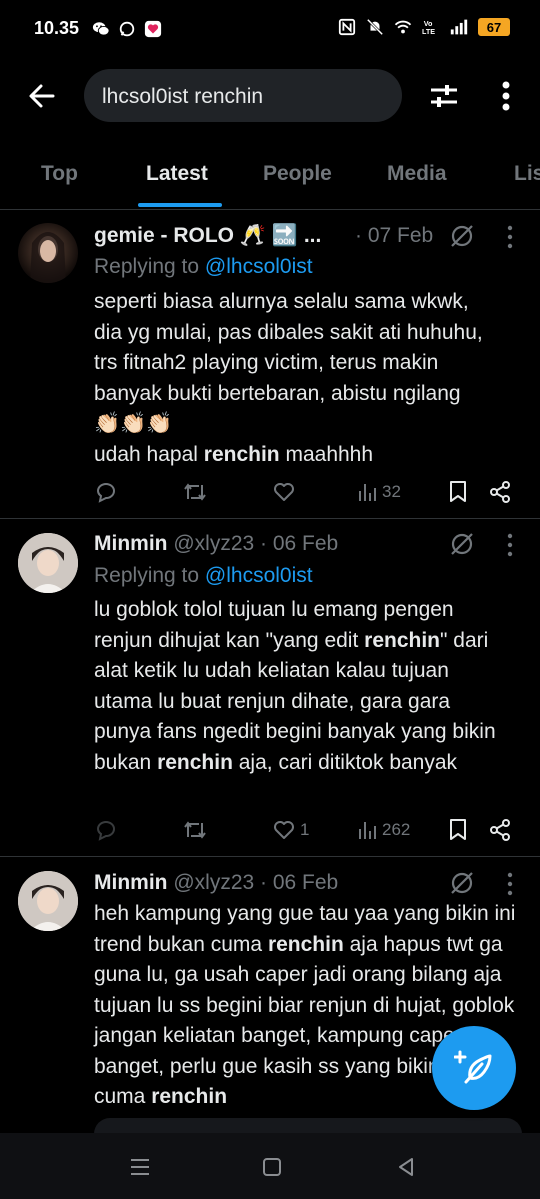  What do you see at coordinates (326, 454) in the screenshot?
I see `text-span: maahhhh` at bounding box center [326, 454].